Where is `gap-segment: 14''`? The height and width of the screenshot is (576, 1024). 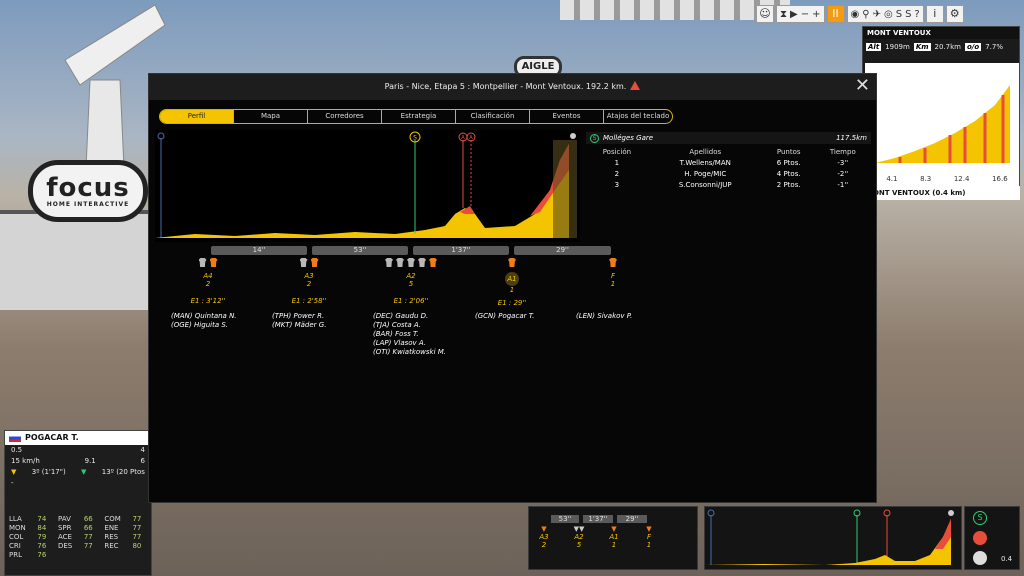 gap-segment: 14'' is located at coordinates (259, 250).